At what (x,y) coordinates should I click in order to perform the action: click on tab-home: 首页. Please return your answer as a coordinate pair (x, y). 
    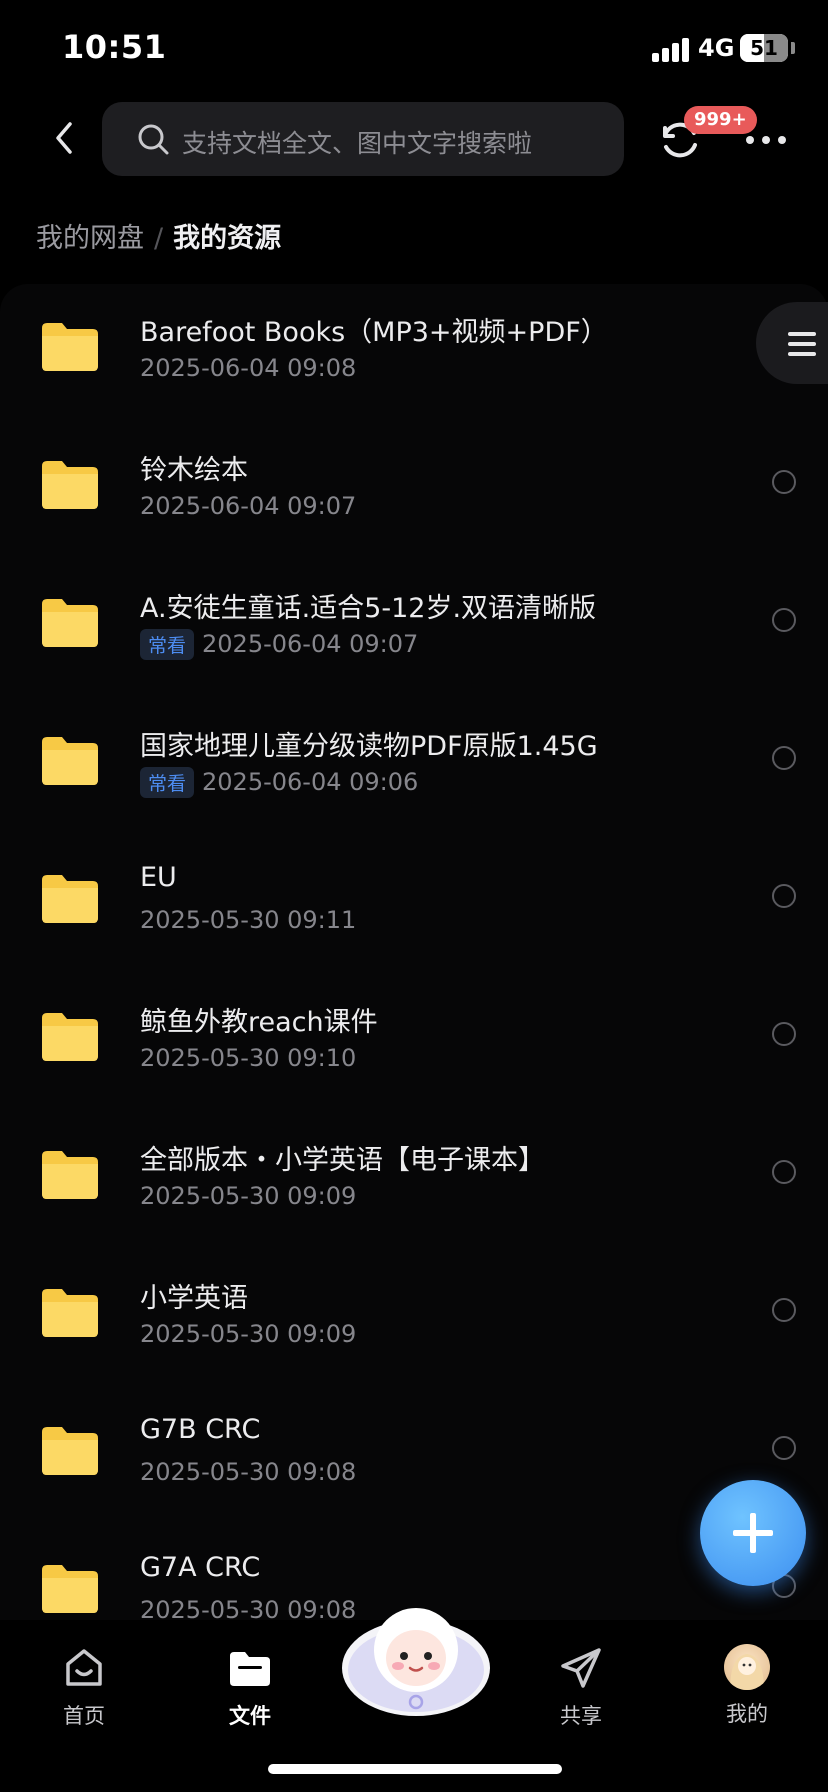
    Looking at the image, I should click on (84, 1687).